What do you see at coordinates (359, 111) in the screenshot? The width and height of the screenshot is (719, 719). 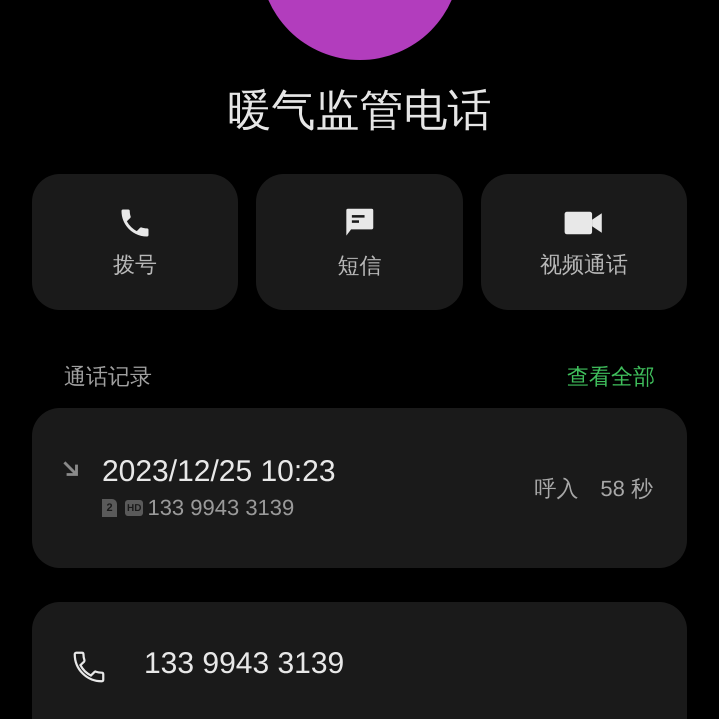 I see `contact-name: 暖气监管电话` at bounding box center [359, 111].